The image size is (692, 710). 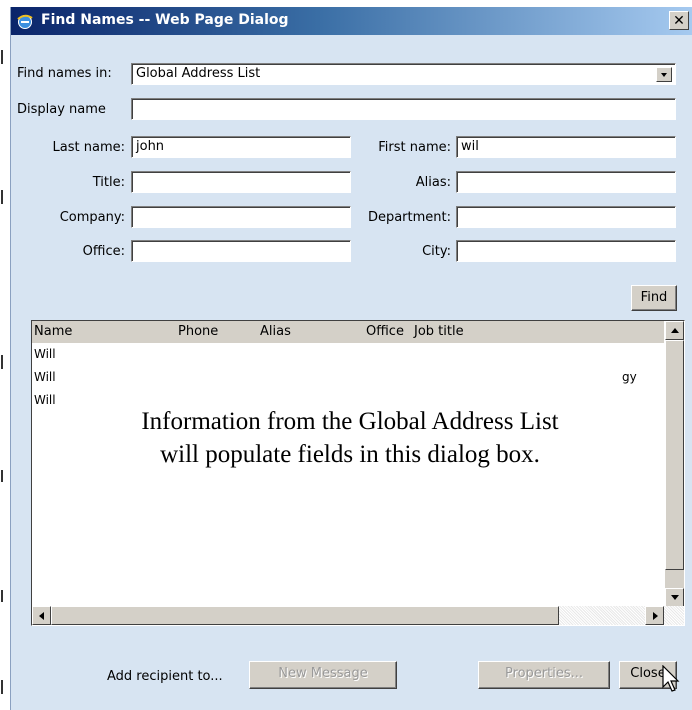 I want to click on city-field, so click(x=566, y=251).